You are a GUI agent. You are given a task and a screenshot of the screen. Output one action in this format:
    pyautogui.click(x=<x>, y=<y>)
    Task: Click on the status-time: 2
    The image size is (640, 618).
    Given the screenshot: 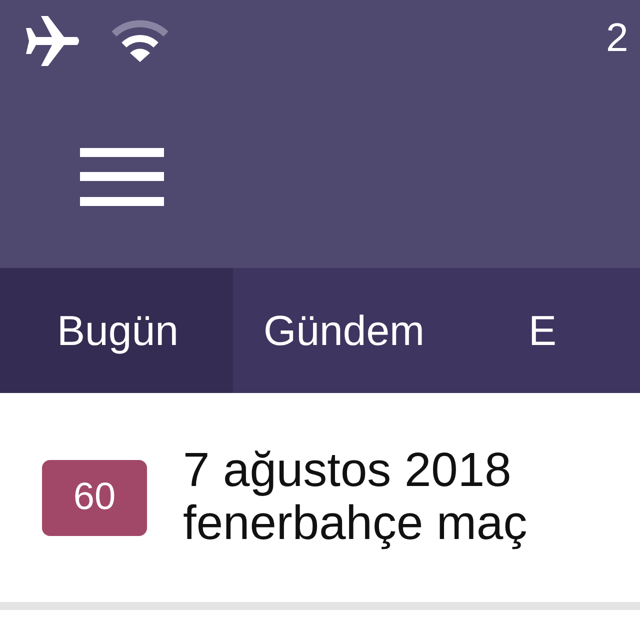 What is the action you would take?
    pyautogui.click(x=617, y=38)
    